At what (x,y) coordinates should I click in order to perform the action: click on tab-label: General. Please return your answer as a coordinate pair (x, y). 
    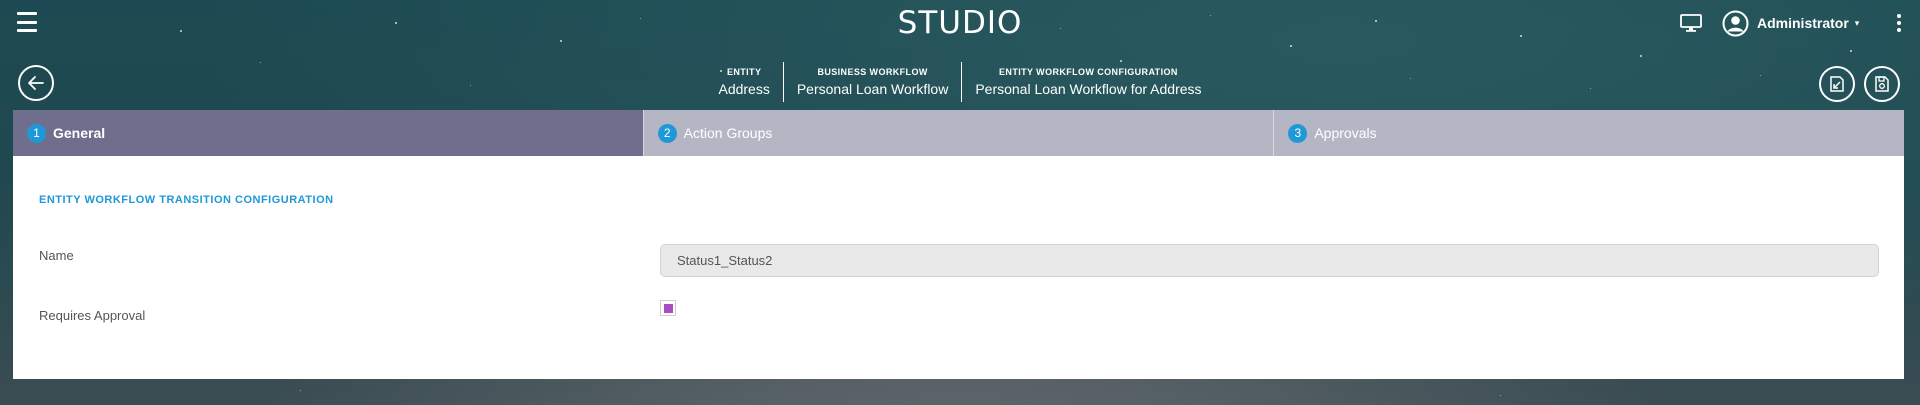
    Looking at the image, I should click on (79, 133).